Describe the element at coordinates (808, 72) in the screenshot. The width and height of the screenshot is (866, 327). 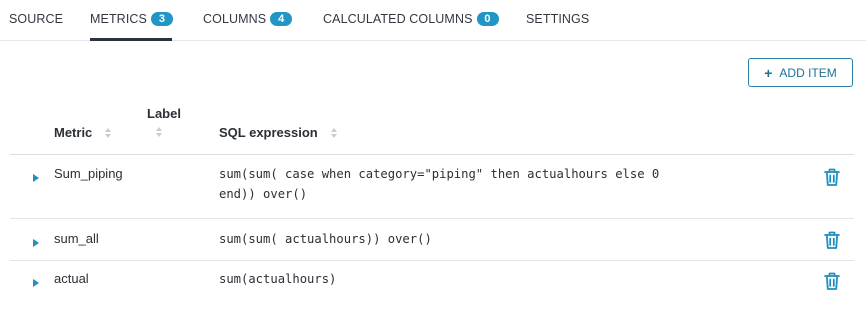
I see `add-item-label: ADD ITEM` at that location.